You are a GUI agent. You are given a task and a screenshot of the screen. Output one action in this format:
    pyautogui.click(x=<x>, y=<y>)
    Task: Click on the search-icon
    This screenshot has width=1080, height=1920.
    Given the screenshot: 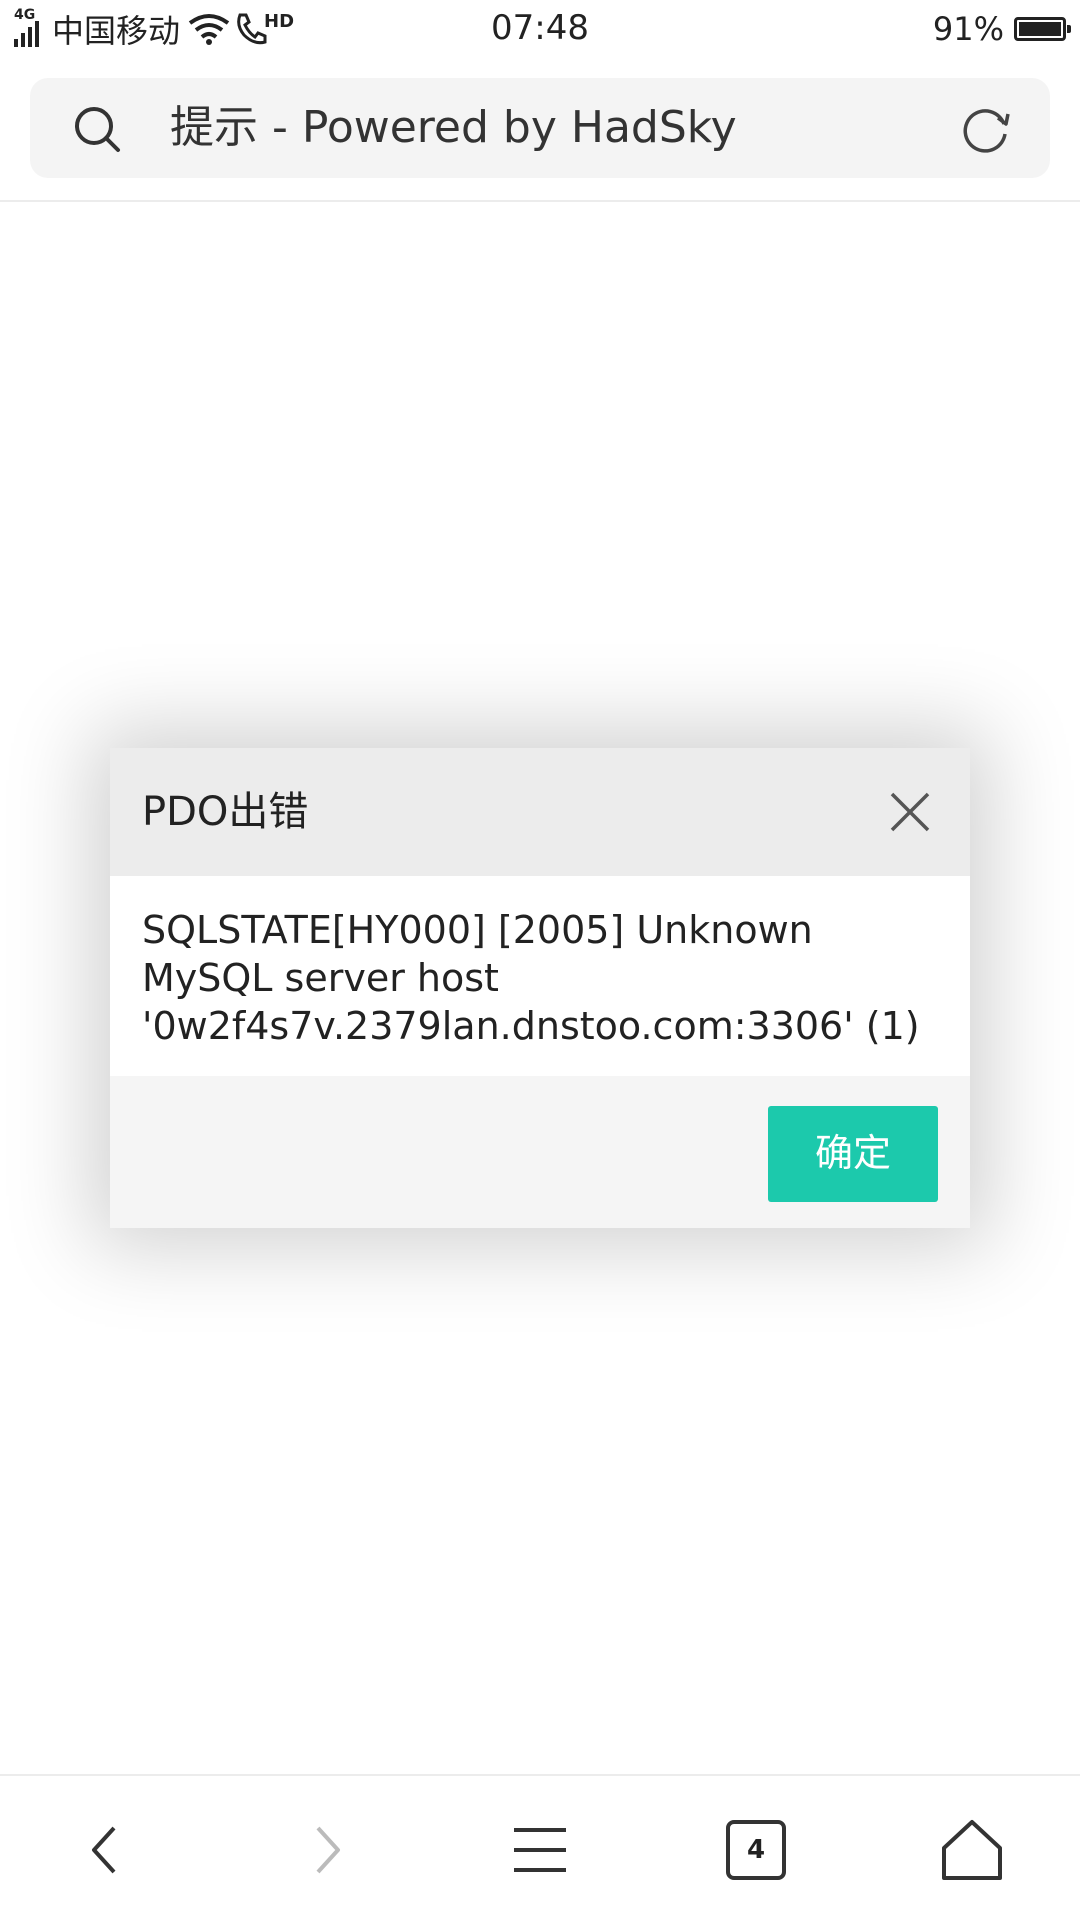 What is the action you would take?
    pyautogui.click(x=97, y=129)
    